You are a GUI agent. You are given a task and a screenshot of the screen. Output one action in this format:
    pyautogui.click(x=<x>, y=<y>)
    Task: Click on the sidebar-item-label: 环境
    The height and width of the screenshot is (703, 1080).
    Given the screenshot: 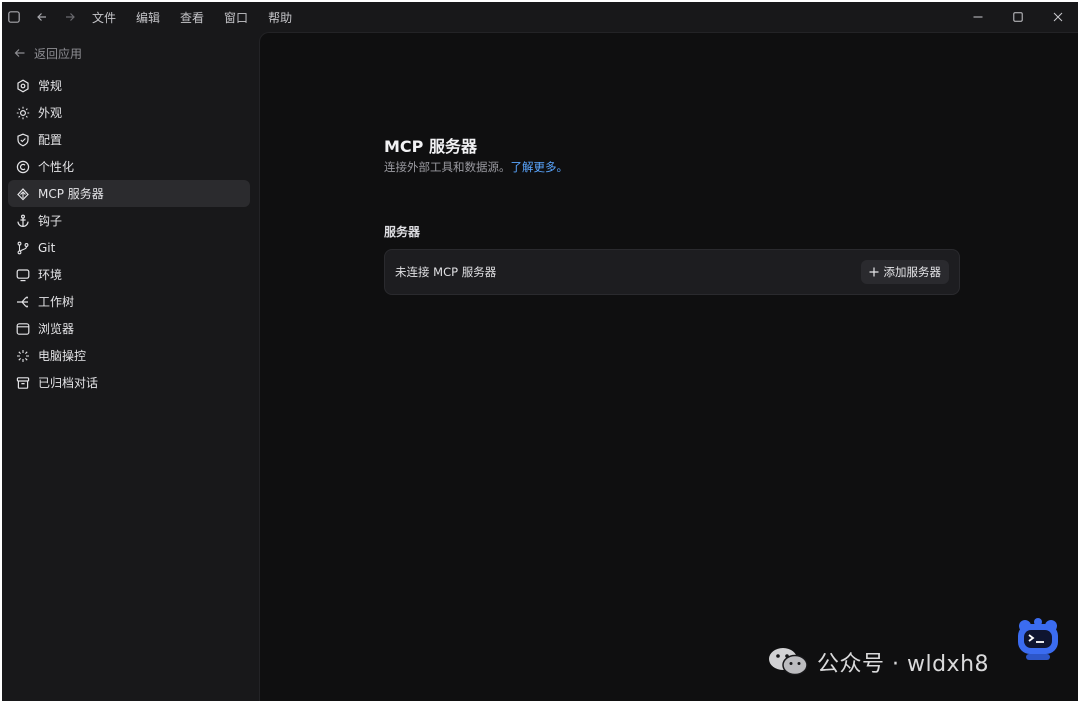 What is the action you would take?
    pyautogui.click(x=50, y=275)
    